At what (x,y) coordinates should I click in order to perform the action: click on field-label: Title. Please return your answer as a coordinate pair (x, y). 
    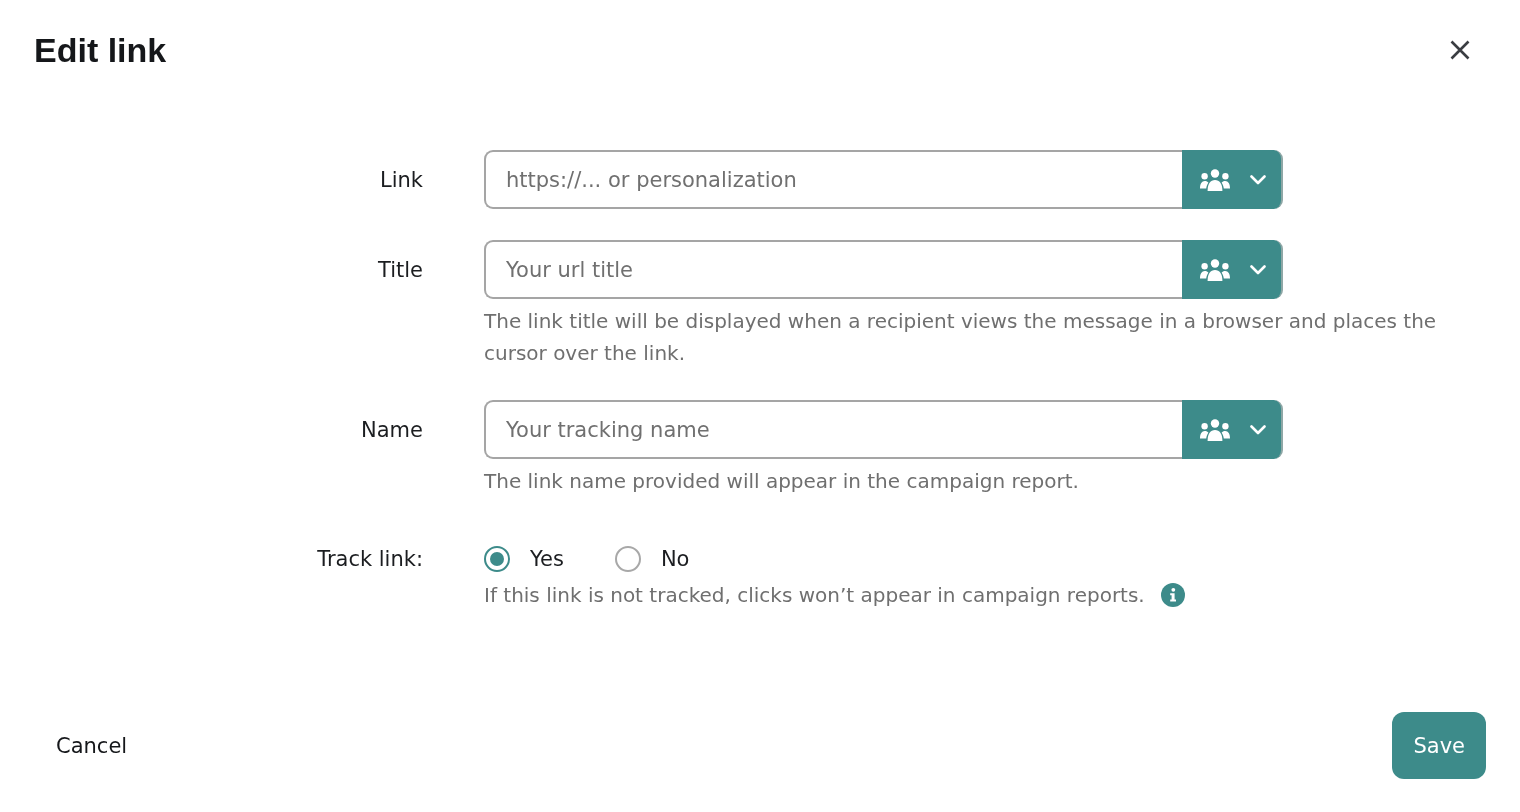
    Looking at the image, I should click on (400, 269).